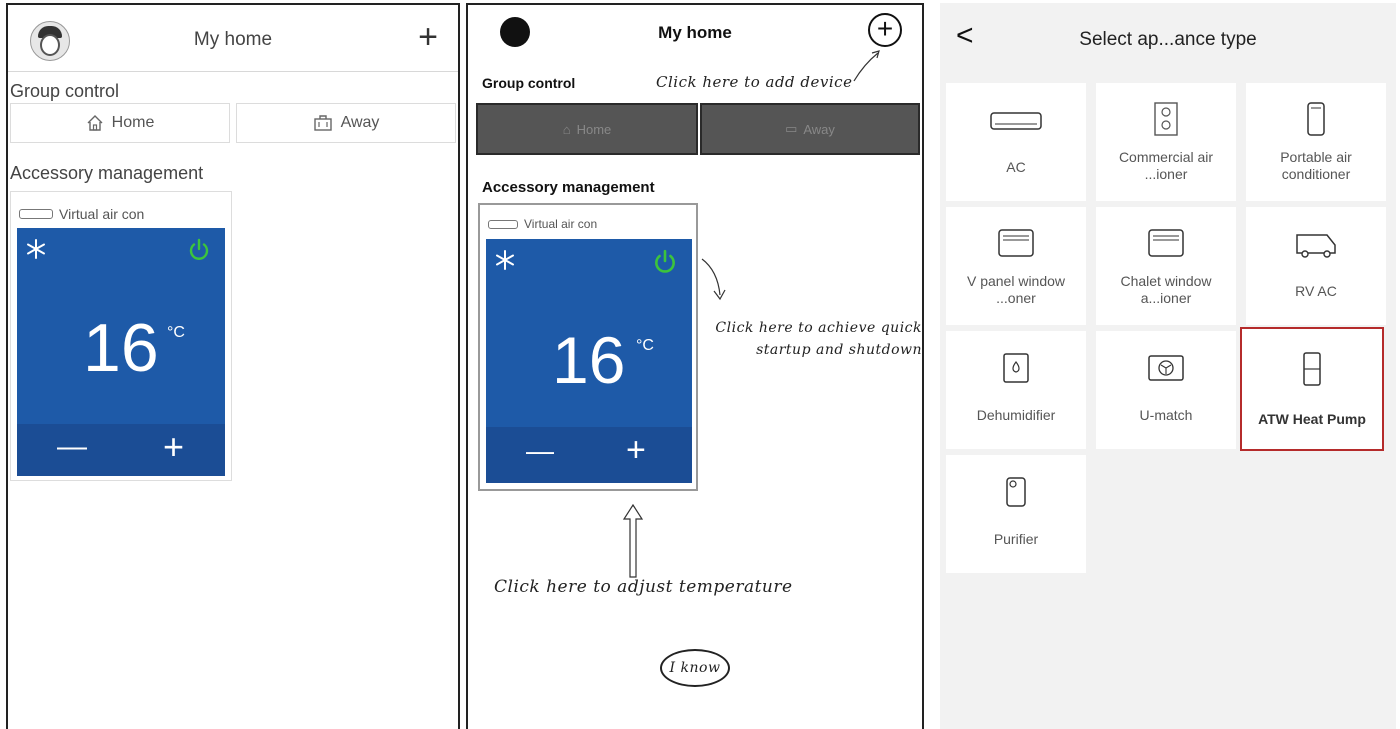 This screenshot has height=729, width=1400. What do you see at coordinates (754, 82) in the screenshot?
I see `add-device-hint: Click here to add device` at bounding box center [754, 82].